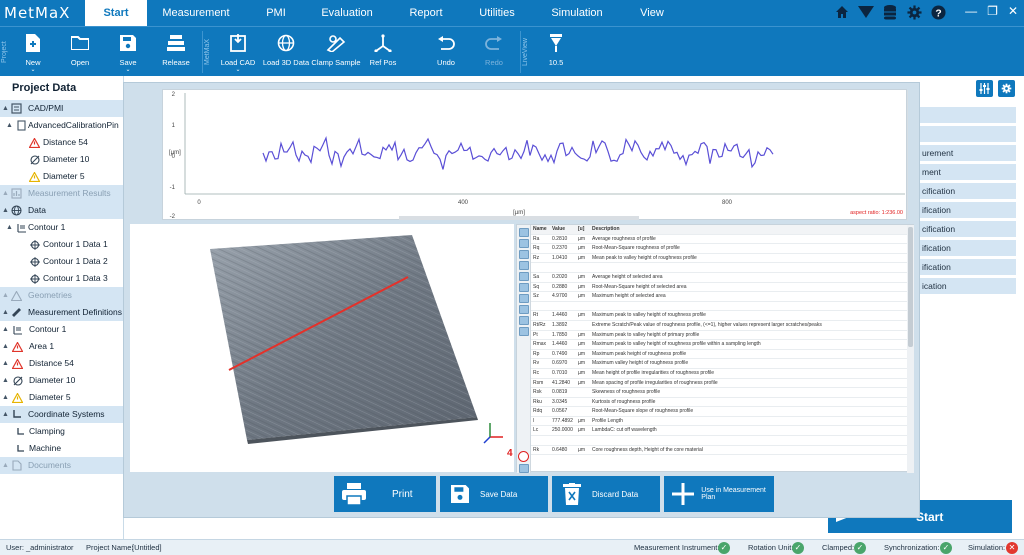 This screenshot has width=1024, height=555. What do you see at coordinates (910, 349) in the screenshot?
I see `table-scrollbar` at bounding box center [910, 349].